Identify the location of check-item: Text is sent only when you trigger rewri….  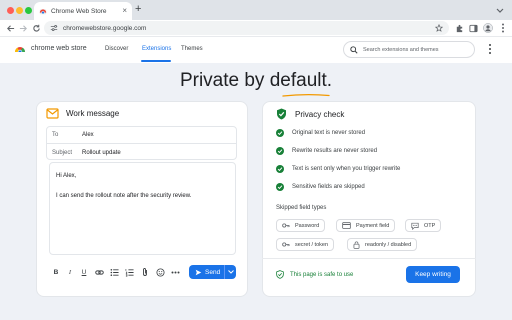
(338, 169).